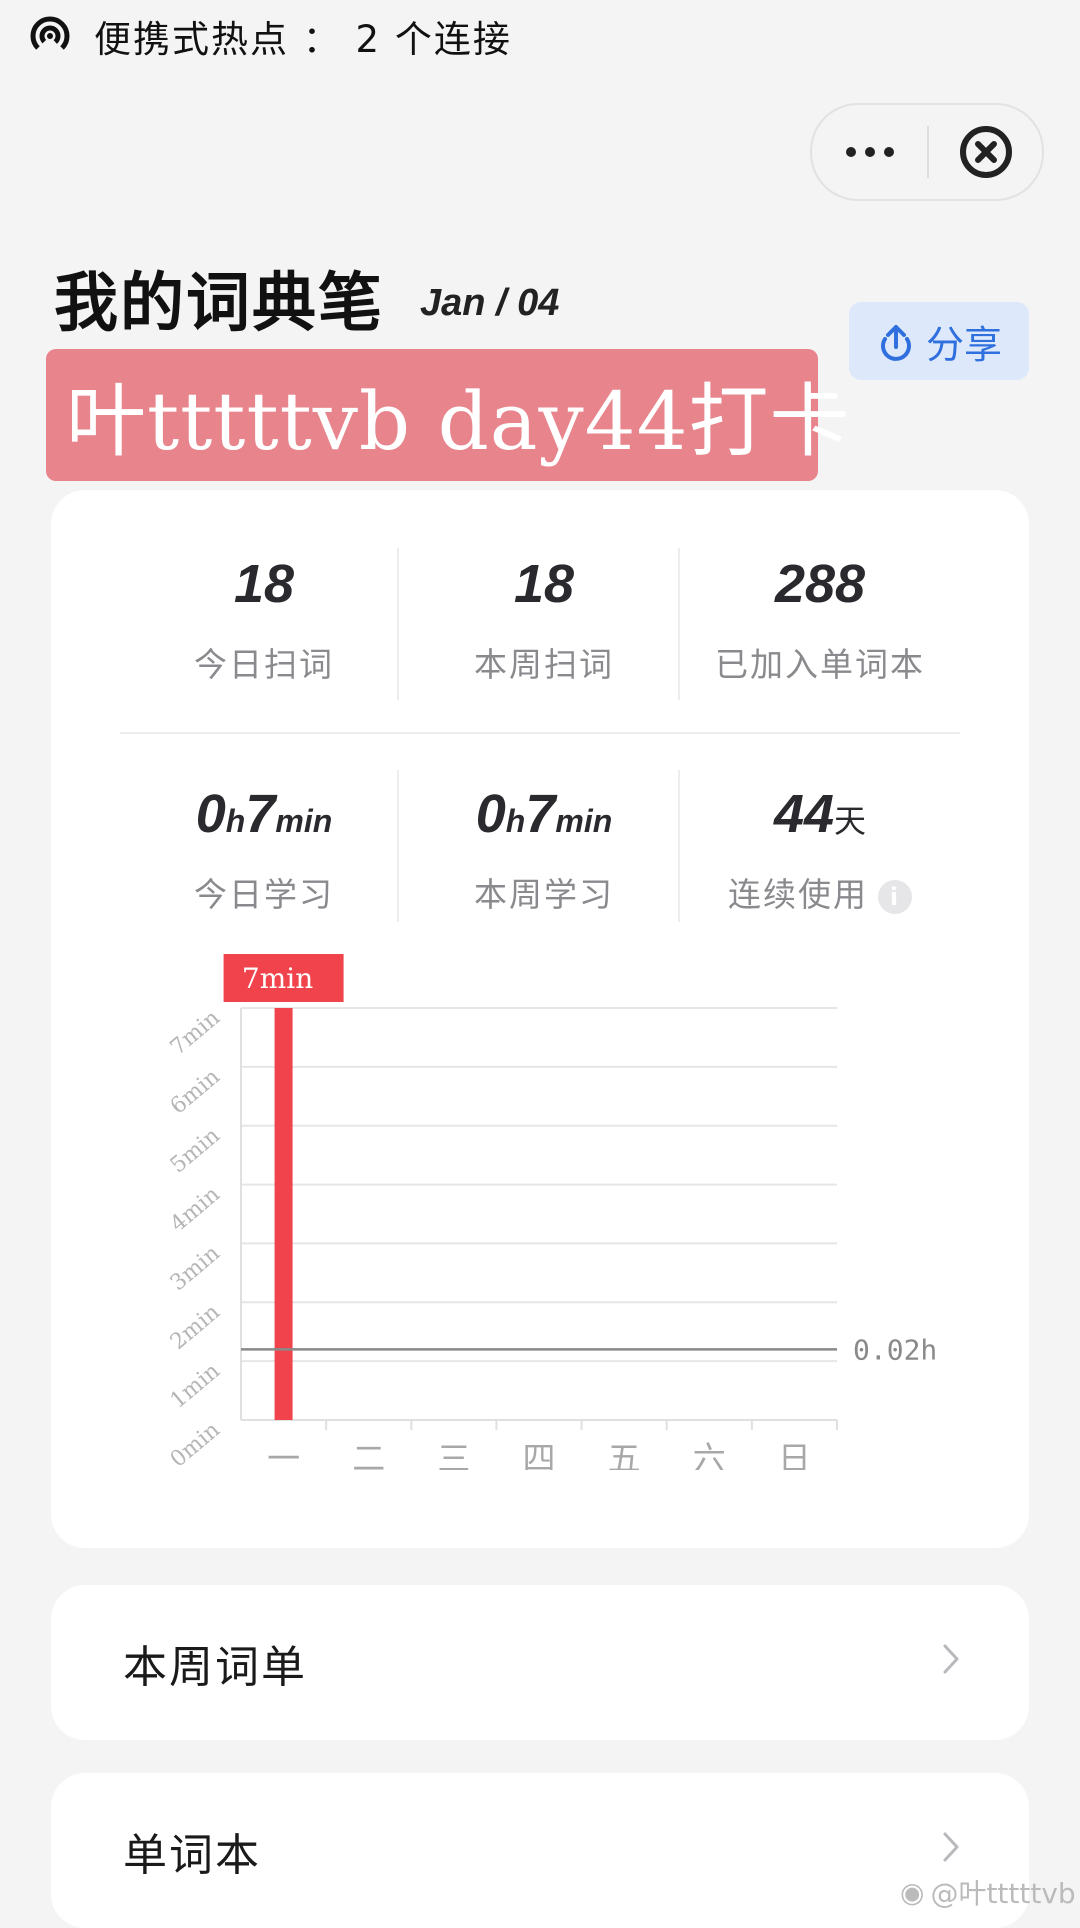 This screenshot has width=1080, height=1928. What do you see at coordinates (264, 619) in the screenshot?
I see `stat-today-scans: 18 今日扫词` at bounding box center [264, 619].